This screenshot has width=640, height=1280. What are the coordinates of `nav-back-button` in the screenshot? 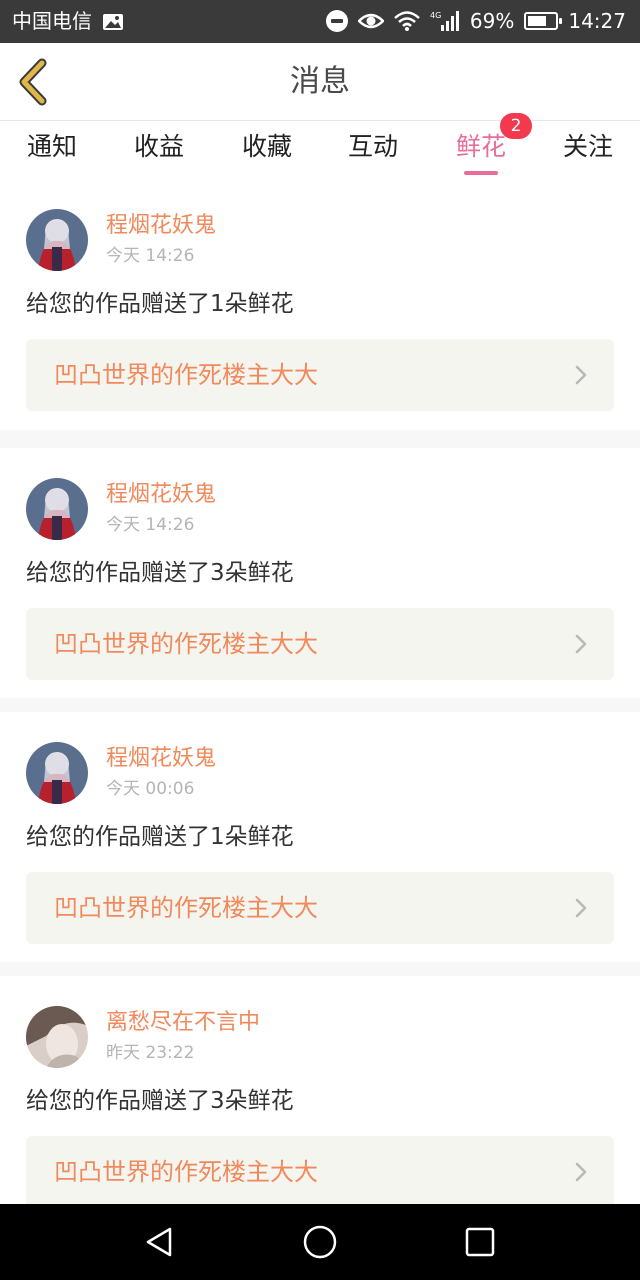 It's located at (160, 1242).